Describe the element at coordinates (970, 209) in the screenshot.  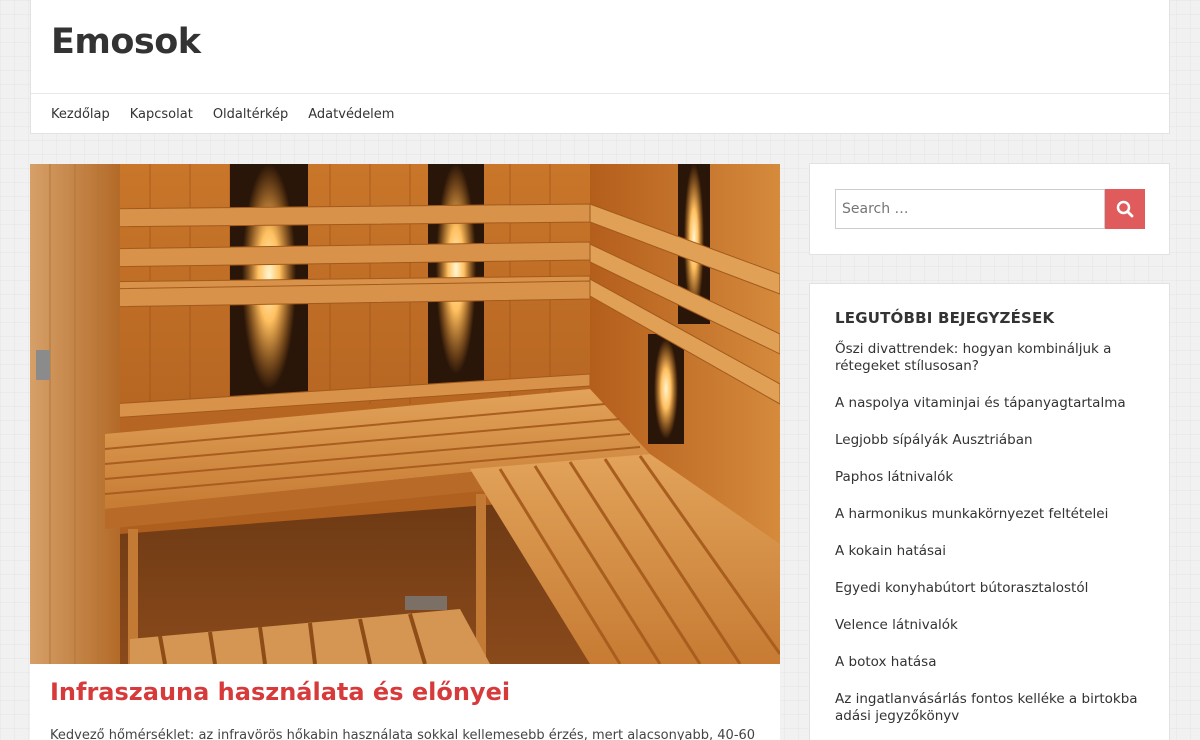
I see `search-input` at that location.